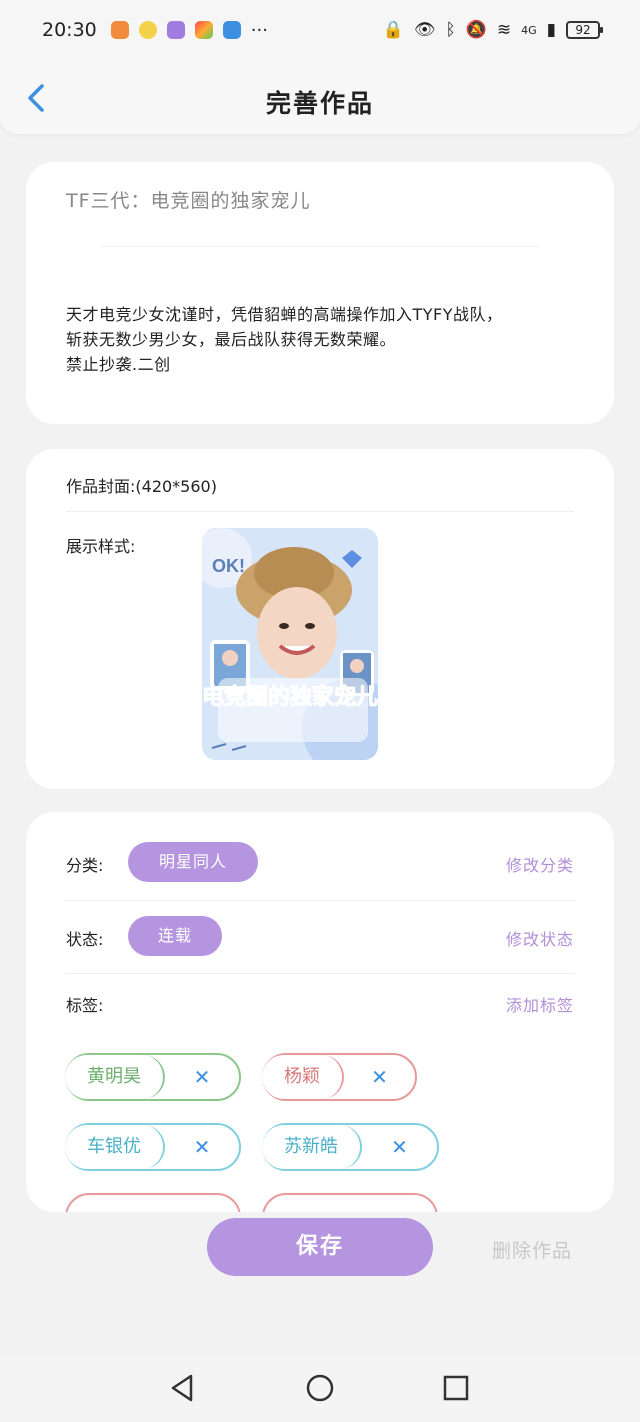 The height and width of the screenshot is (1422, 640). What do you see at coordinates (115, 1077) in the screenshot?
I see `tag-name: 黄明昊` at bounding box center [115, 1077].